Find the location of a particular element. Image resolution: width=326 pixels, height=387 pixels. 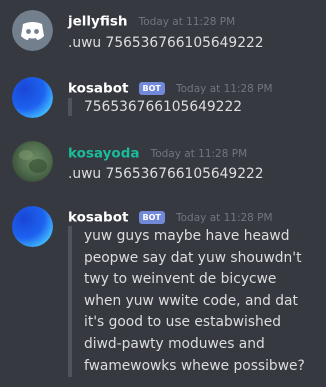

username: jellyfish is located at coordinates (98, 22).